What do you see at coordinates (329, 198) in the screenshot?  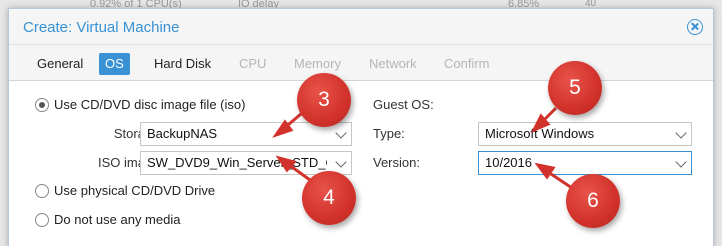 I see `callout-4: 4` at bounding box center [329, 198].